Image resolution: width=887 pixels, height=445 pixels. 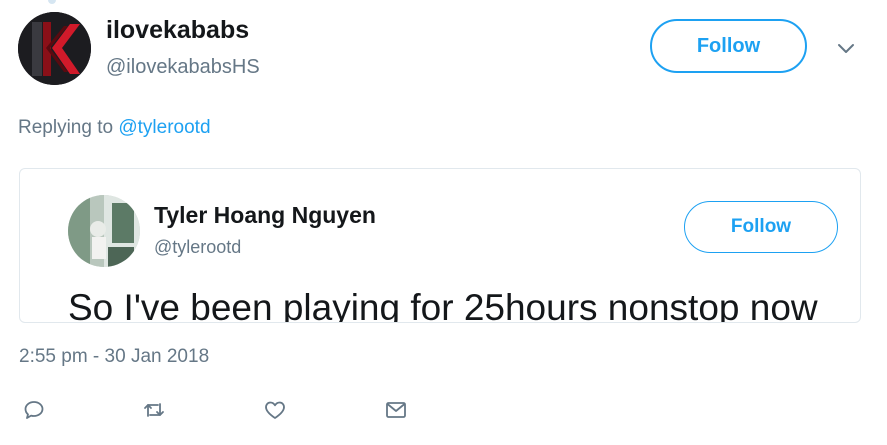 What do you see at coordinates (164, 127) in the screenshot?
I see `replying-mention-link: @tylerootd` at bounding box center [164, 127].